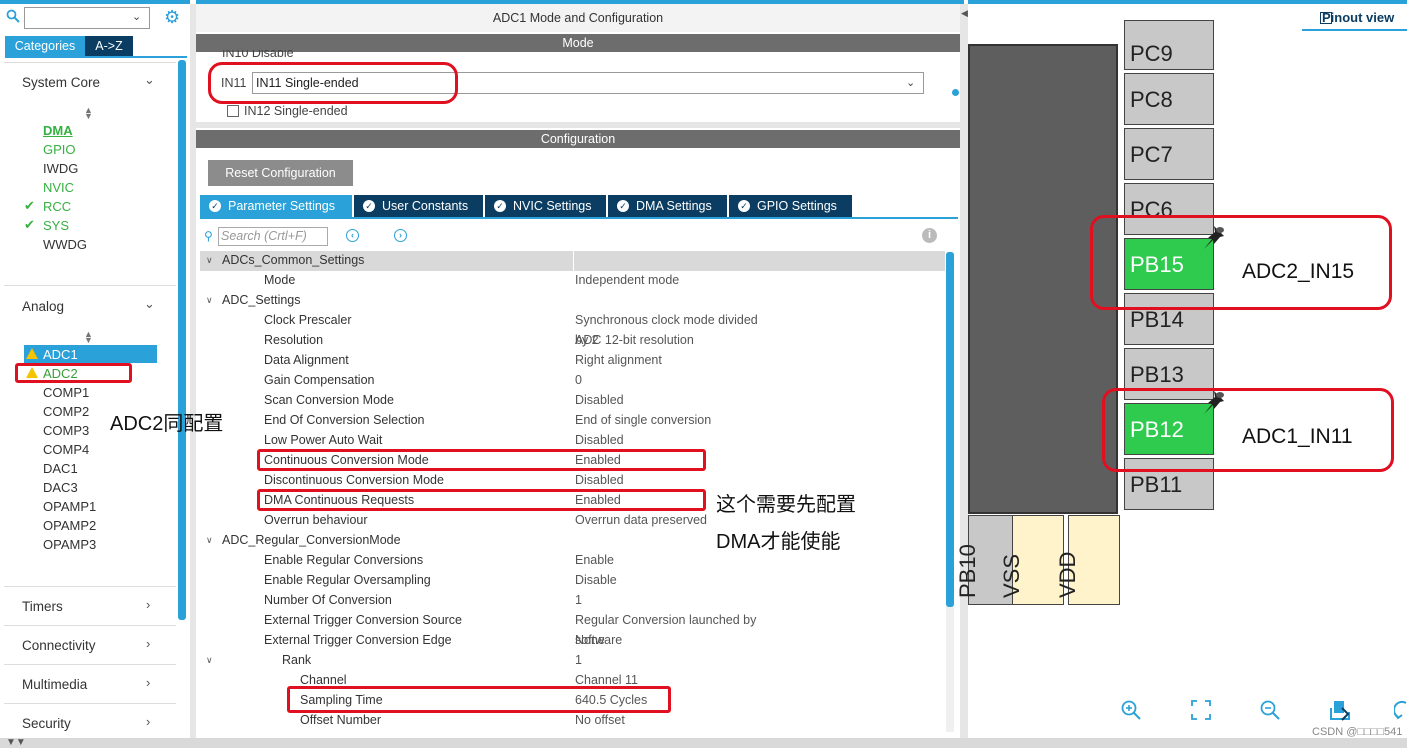  I want to click on annotation-box-pb15, so click(1241, 262).